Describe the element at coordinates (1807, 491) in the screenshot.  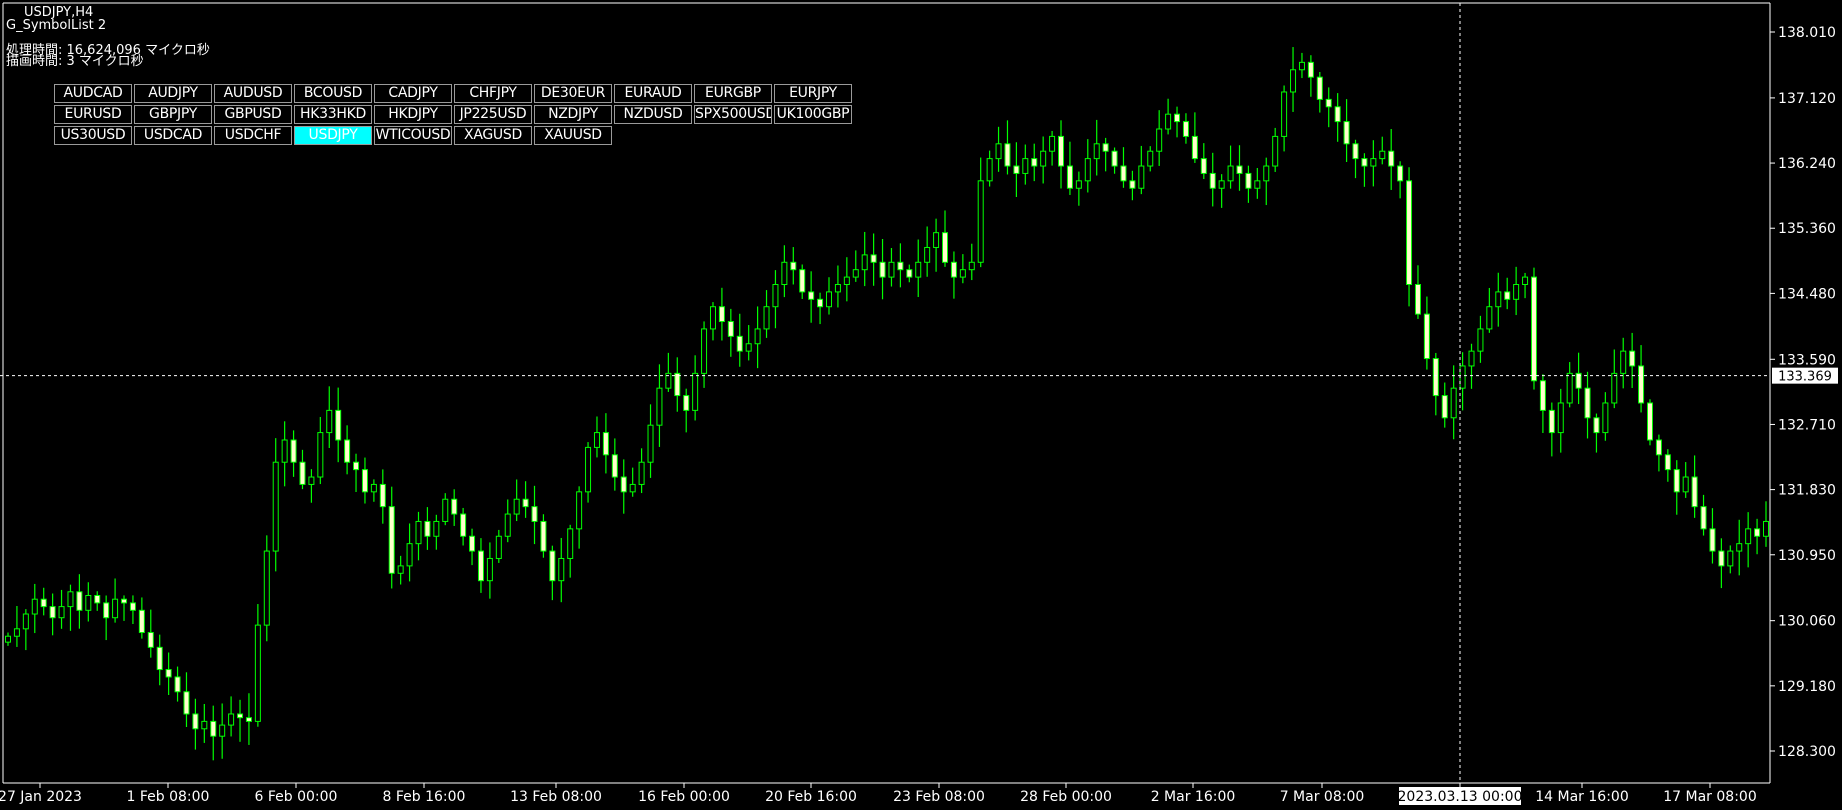
I see `price-tick-label: 131.830` at that location.